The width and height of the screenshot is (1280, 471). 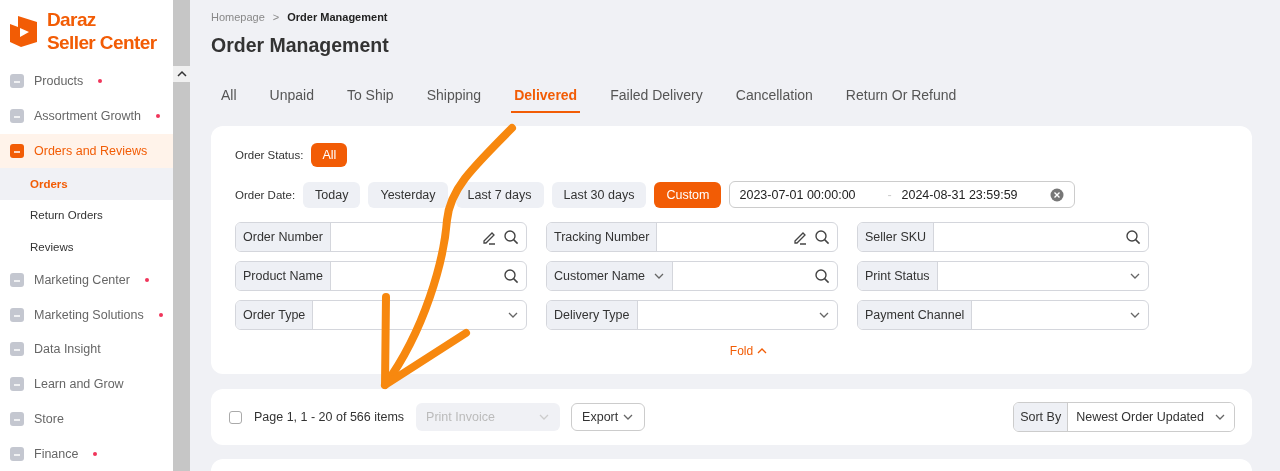 I want to click on tab: Return Or Refund, so click(x=901, y=94).